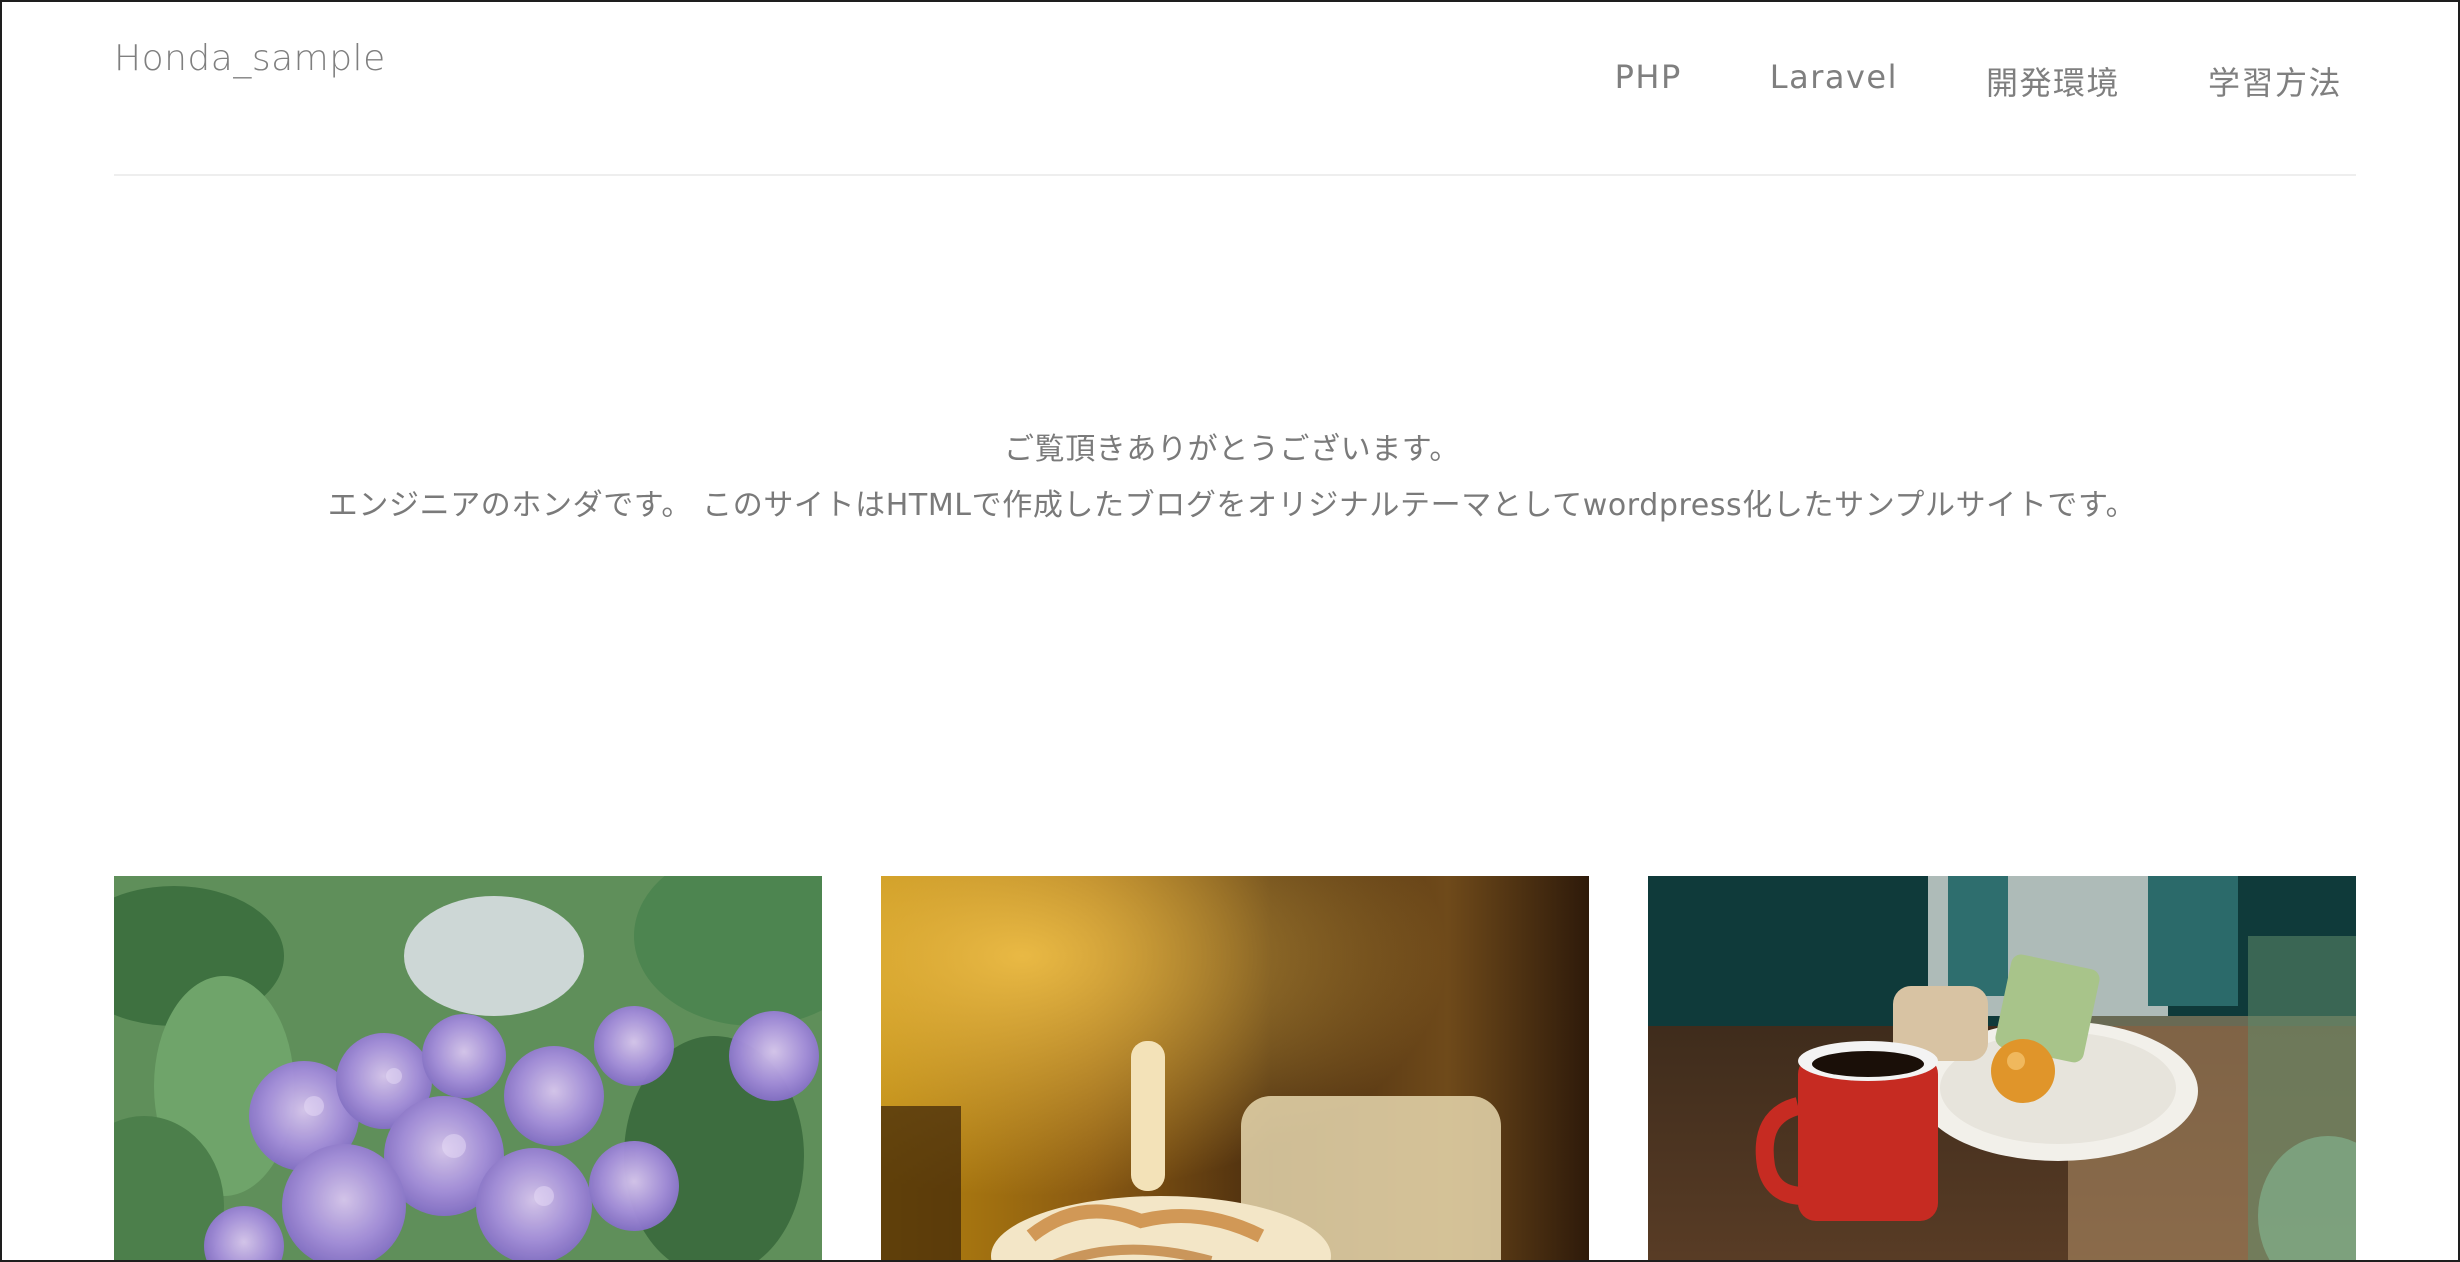  I want to click on post-card-hydrangea, so click(468, 1068).